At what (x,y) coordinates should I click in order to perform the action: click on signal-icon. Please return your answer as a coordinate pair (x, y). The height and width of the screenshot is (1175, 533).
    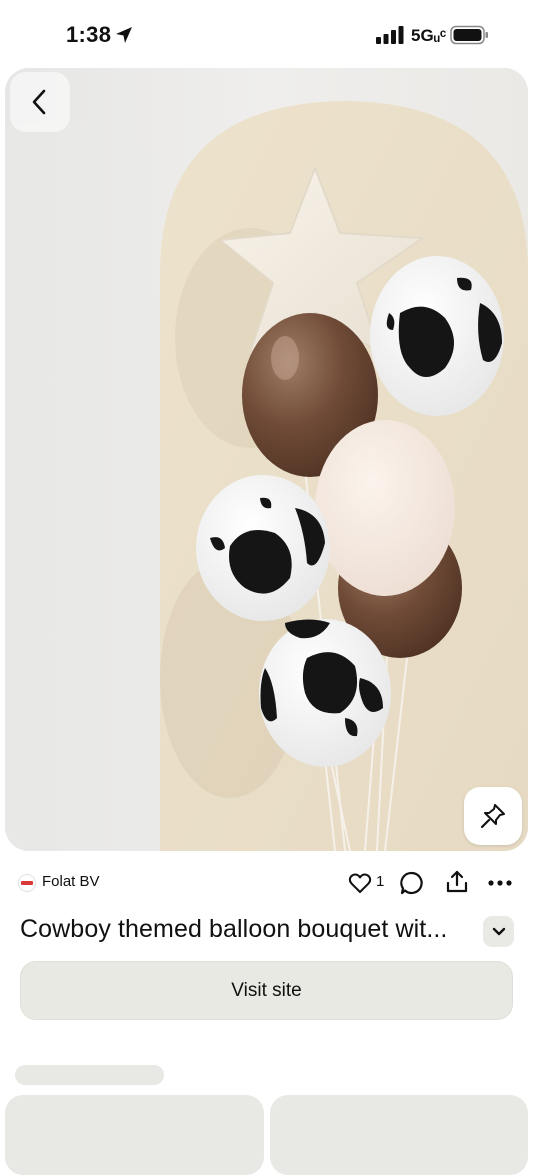
    Looking at the image, I should click on (390, 35).